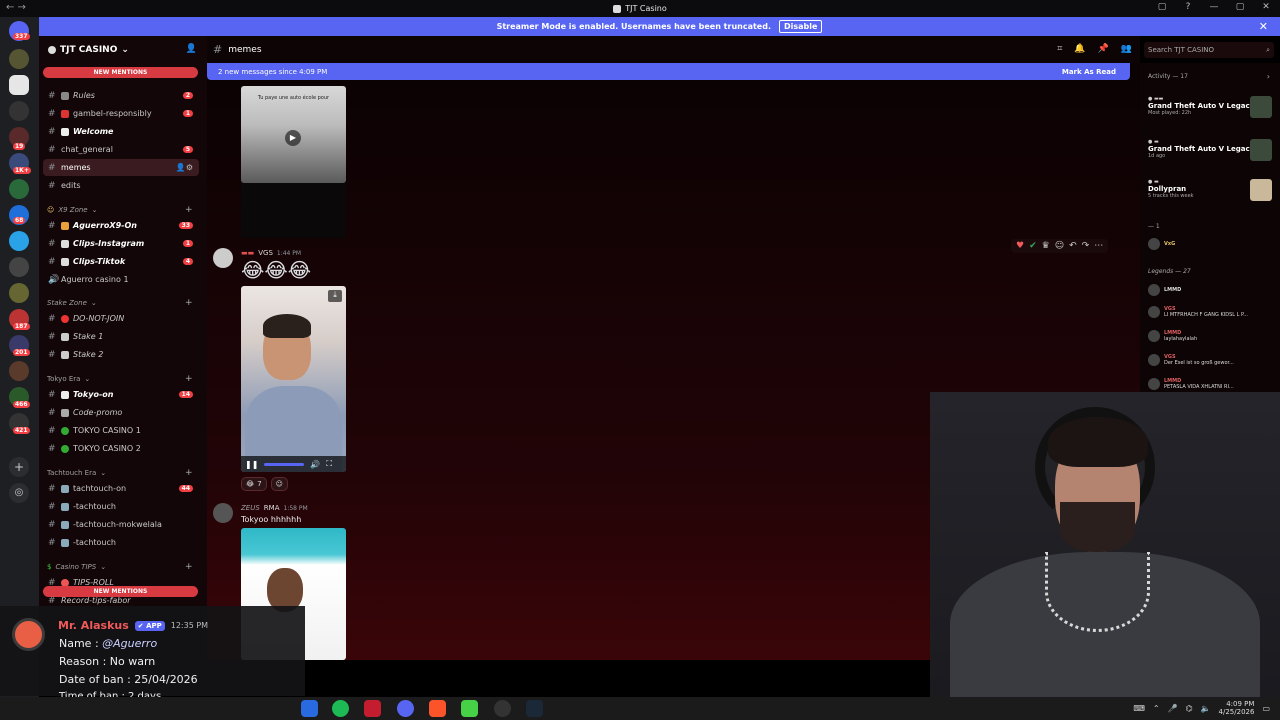 The width and height of the screenshot is (1280, 720). Describe the element at coordinates (1059, 49) in the screenshot. I see `threads-icon: ⌗` at that location.